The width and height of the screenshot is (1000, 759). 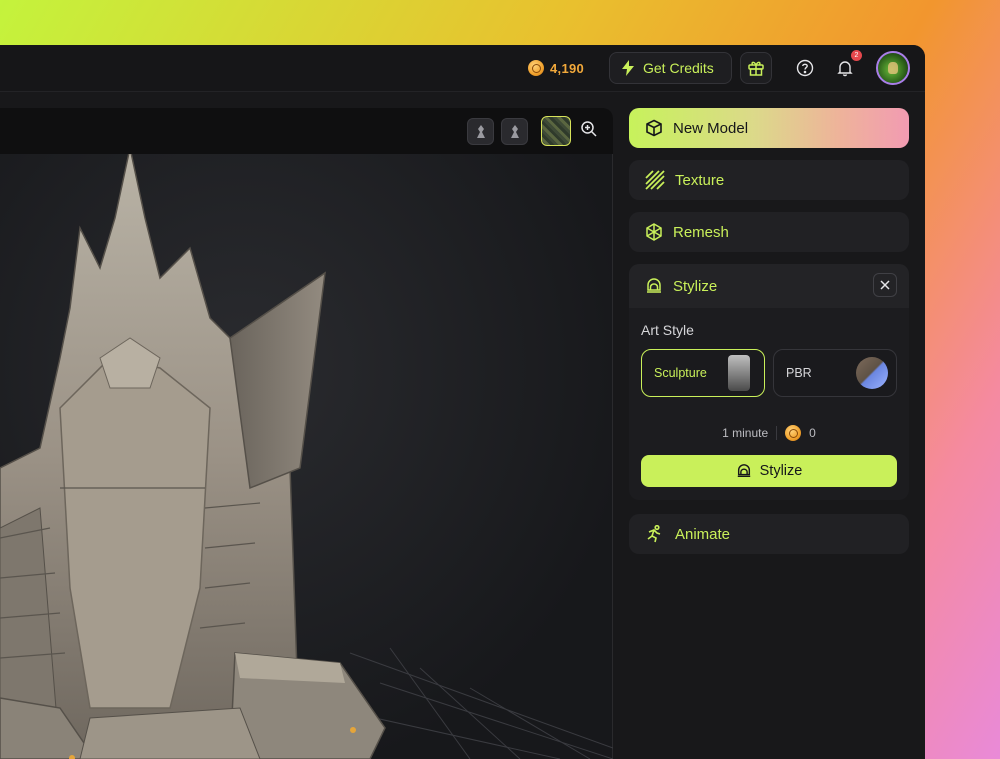 I want to click on stylize-header: Stylize, so click(x=769, y=286).